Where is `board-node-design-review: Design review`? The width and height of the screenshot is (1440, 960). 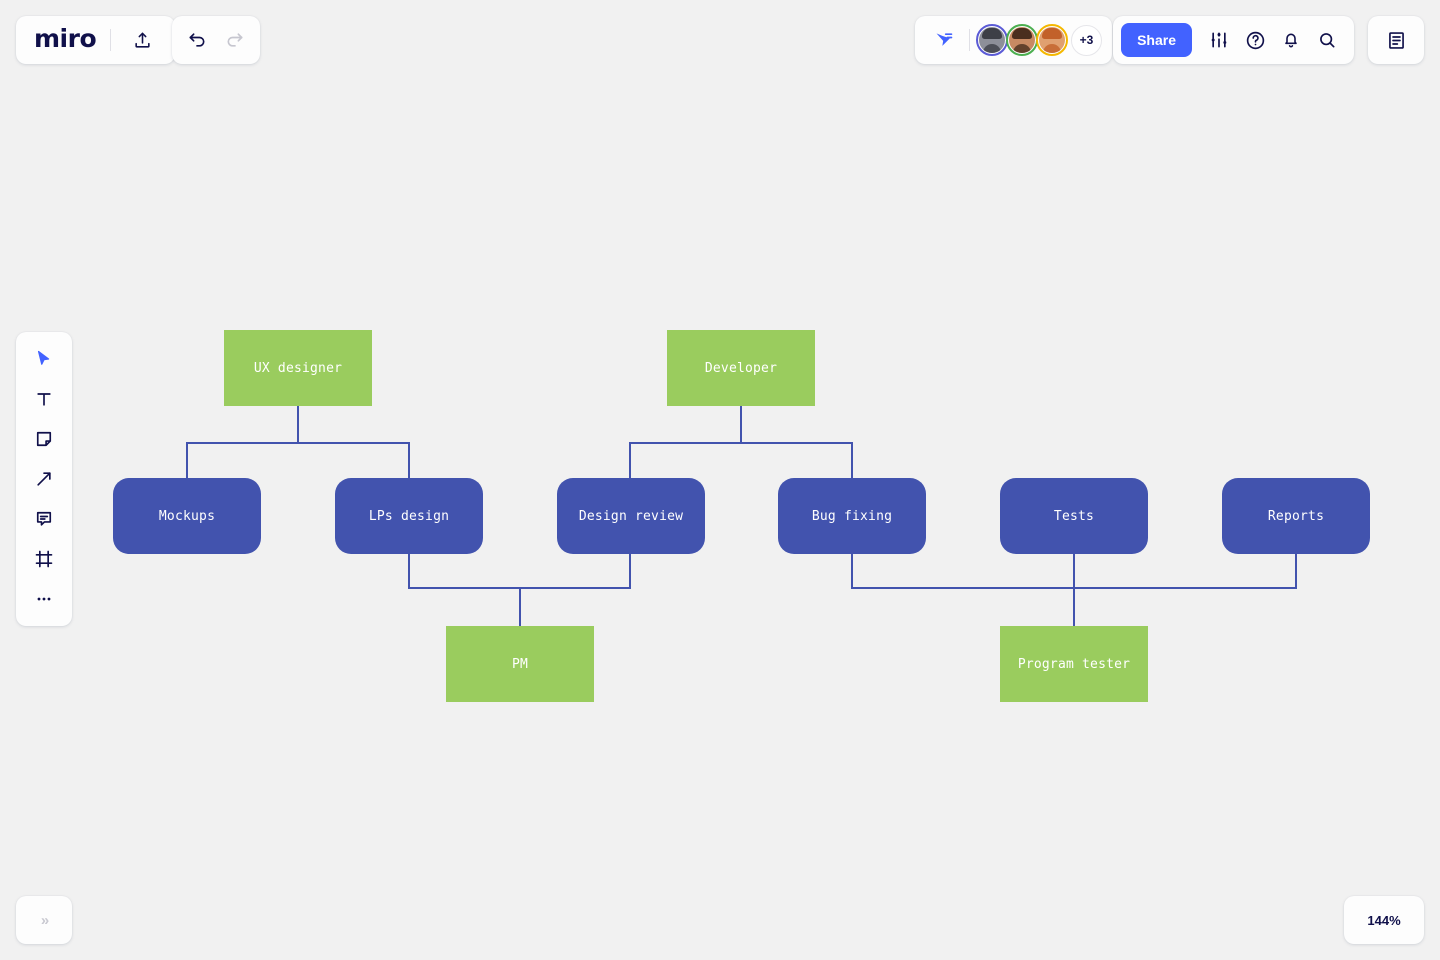
board-node-design-review: Design review is located at coordinates (631, 516).